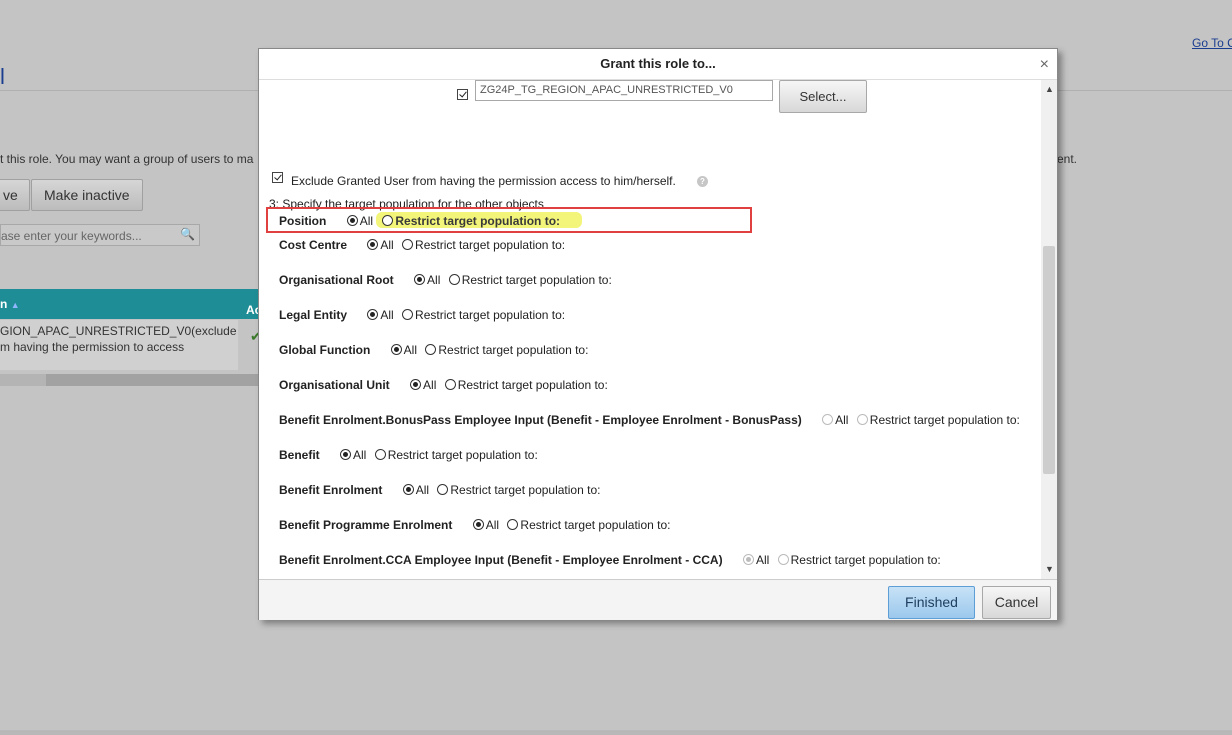 Image resolution: width=1232 pixels, height=735 pixels. Describe the element at coordinates (334, 384) in the screenshot. I see `object-label: Organisational Unit` at that location.